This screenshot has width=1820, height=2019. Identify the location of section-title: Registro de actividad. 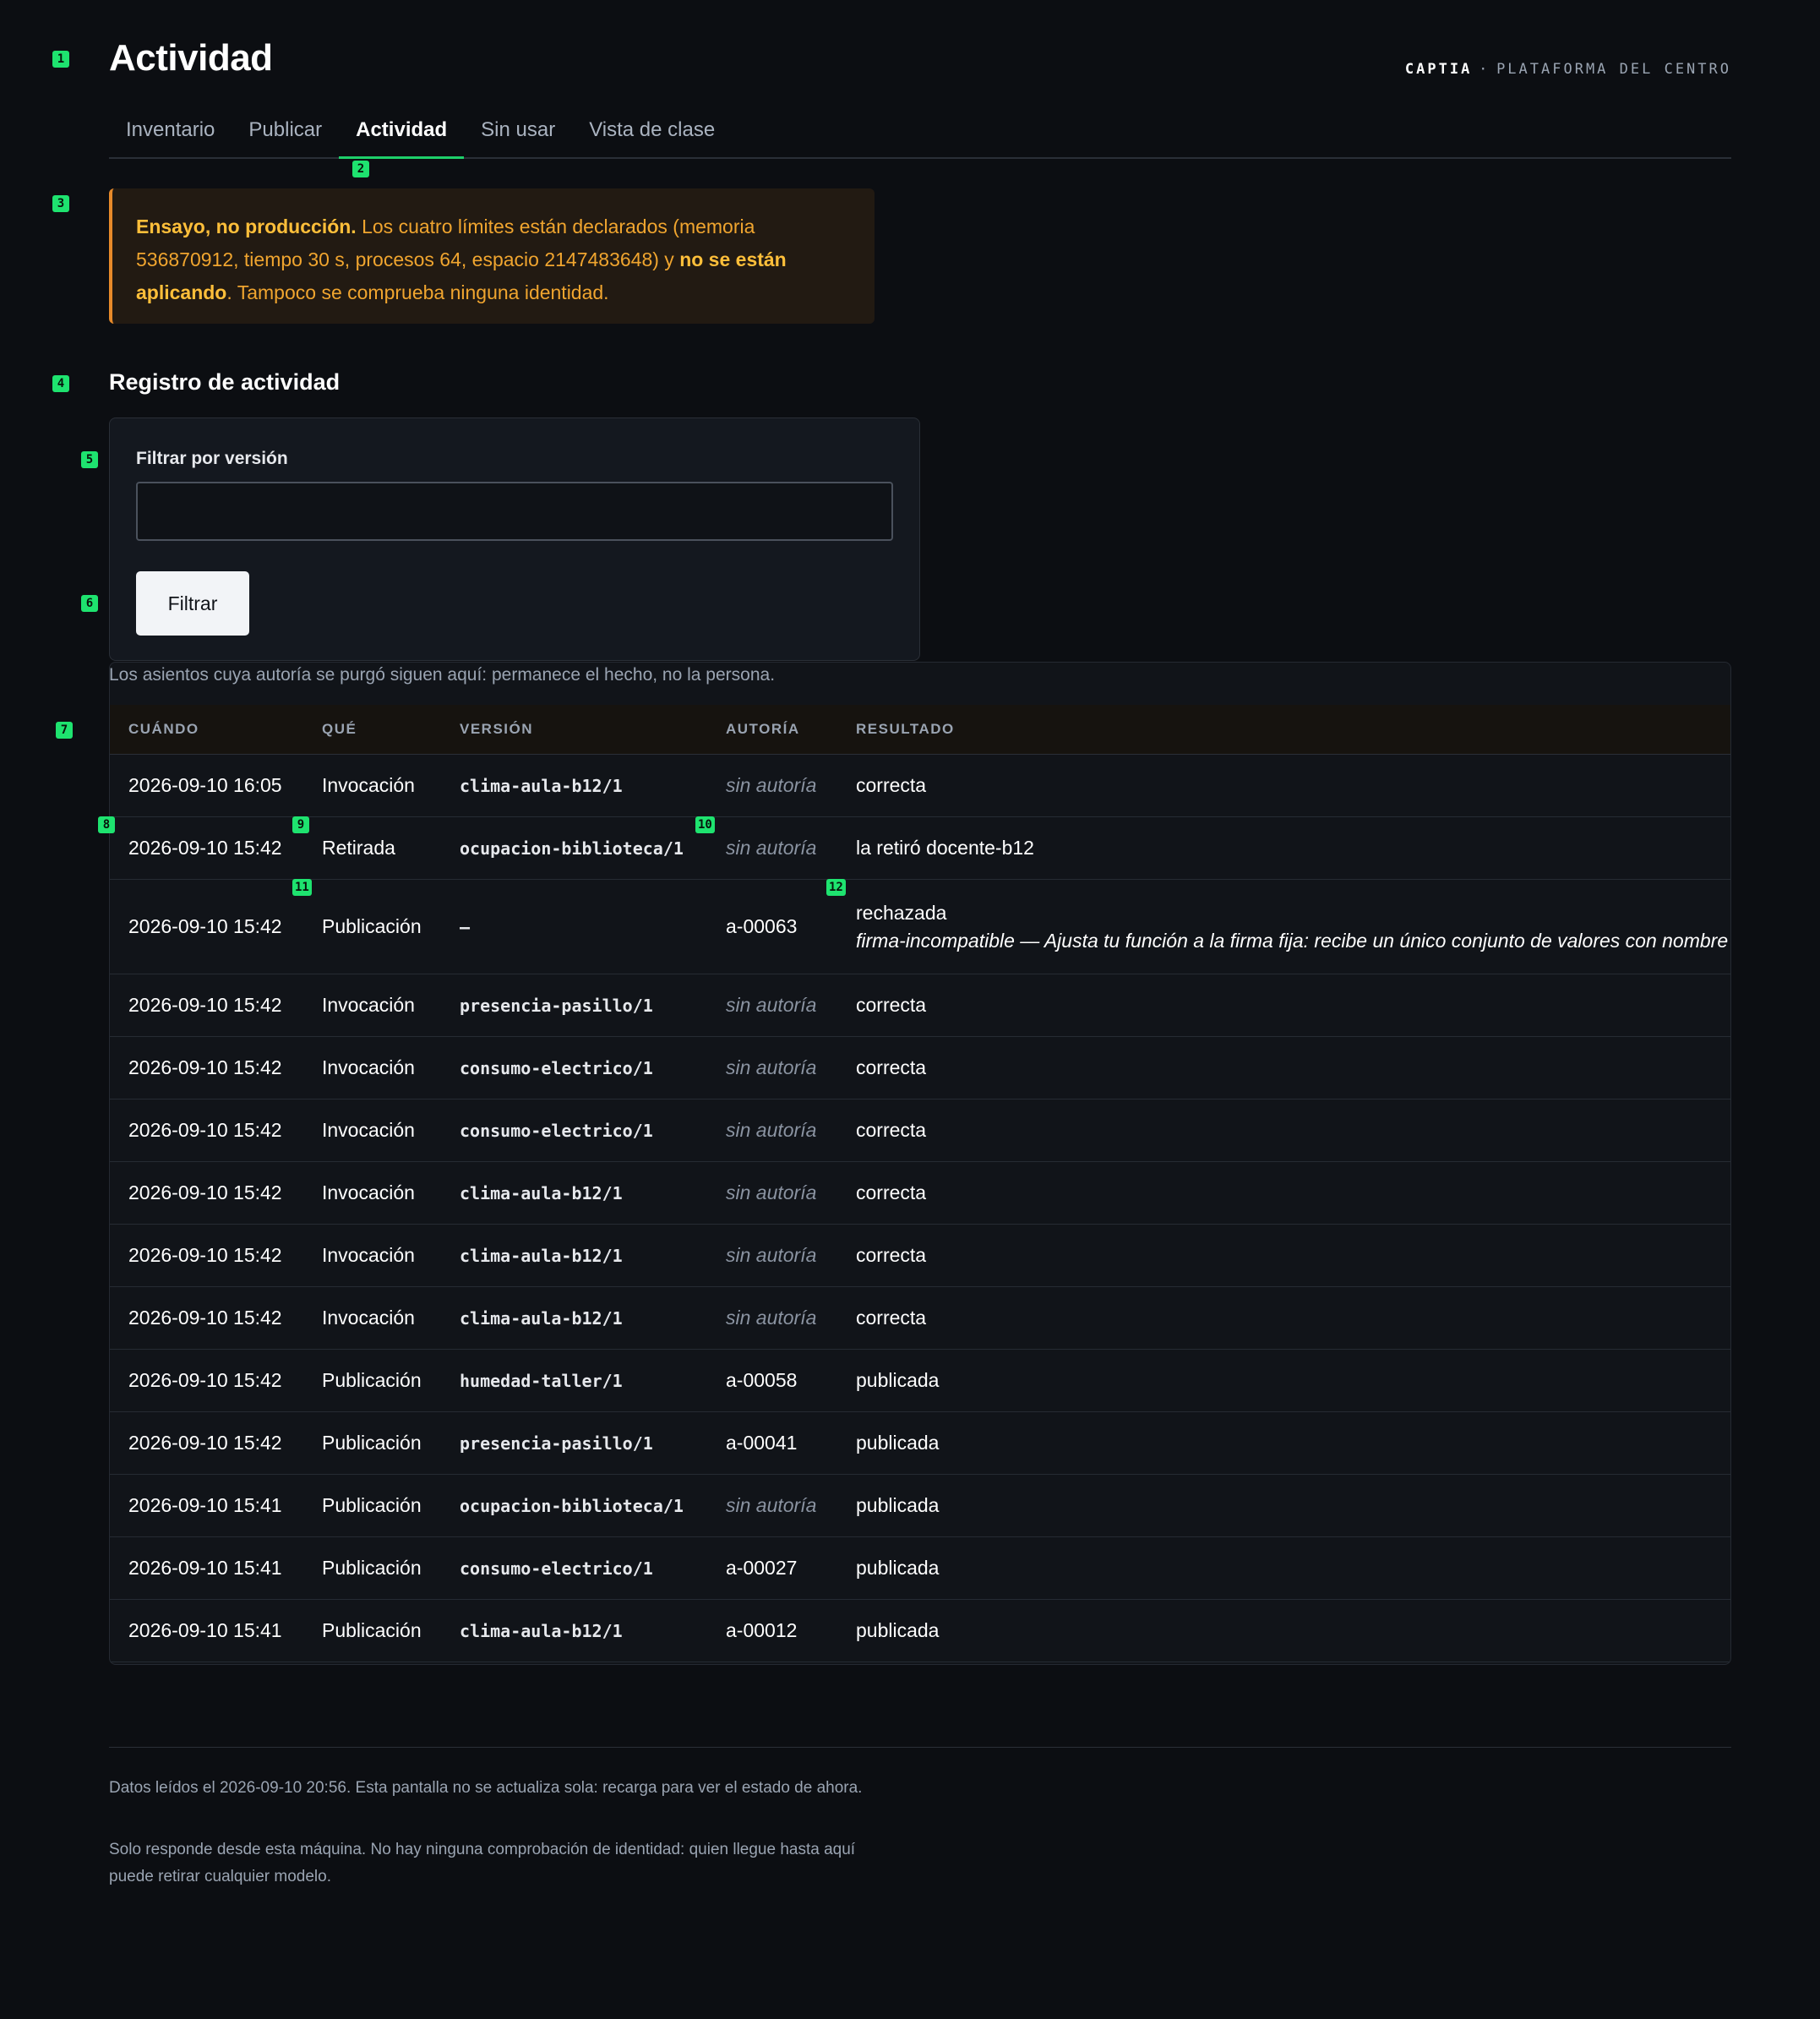
(225, 382).